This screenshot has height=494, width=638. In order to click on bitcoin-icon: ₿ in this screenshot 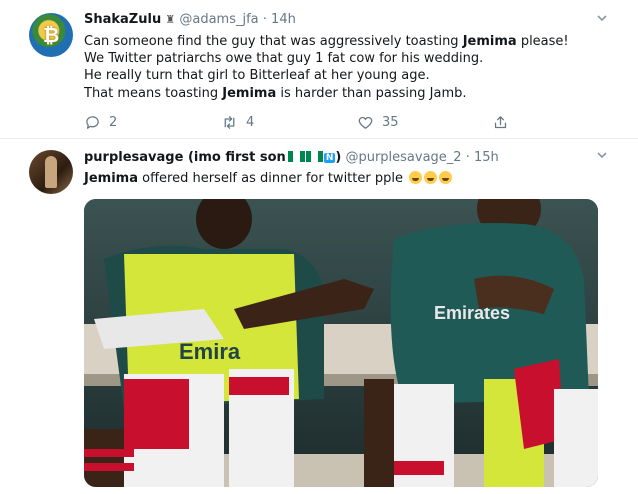, I will do `click(51, 35)`.